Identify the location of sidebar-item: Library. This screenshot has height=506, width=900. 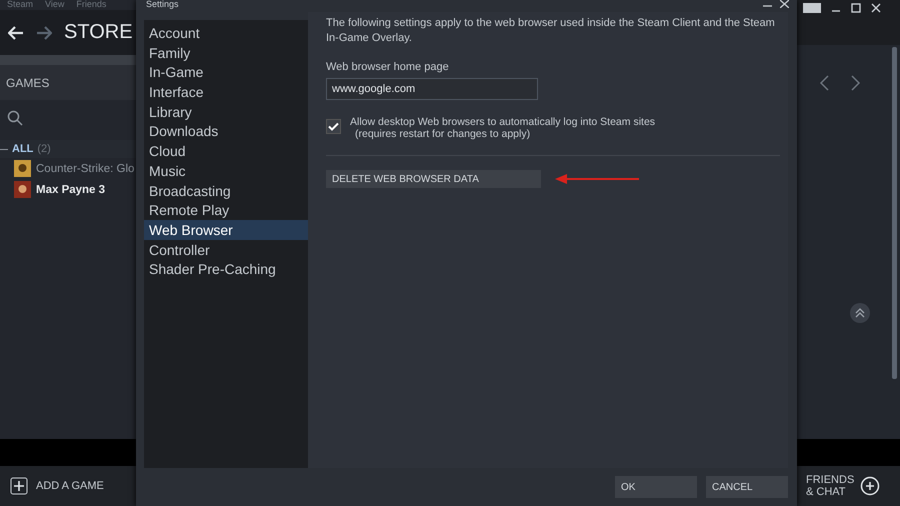
(226, 112).